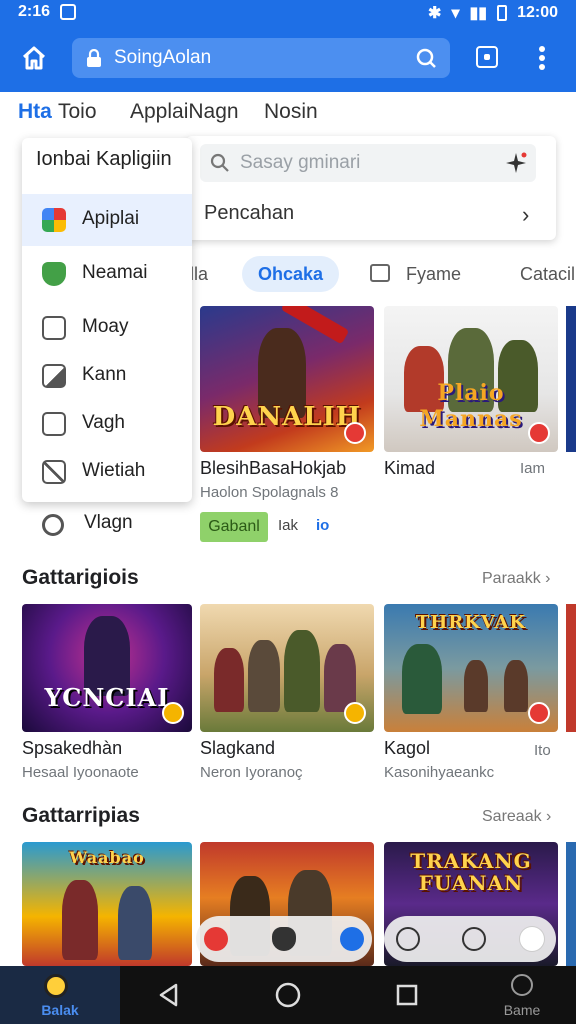 The width and height of the screenshot is (576, 1024). What do you see at coordinates (426, 58) in the screenshot?
I see `search-refresh-icon` at bounding box center [426, 58].